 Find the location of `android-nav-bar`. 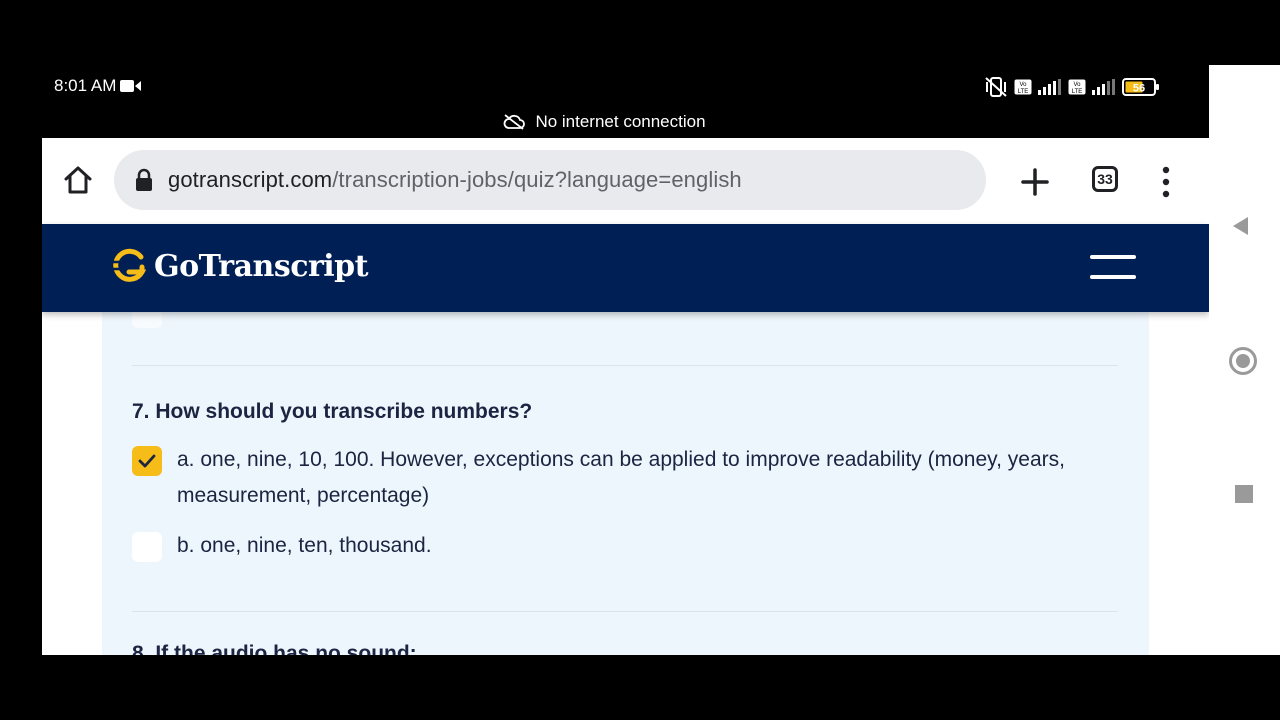

android-nav-bar is located at coordinates (1244, 360).